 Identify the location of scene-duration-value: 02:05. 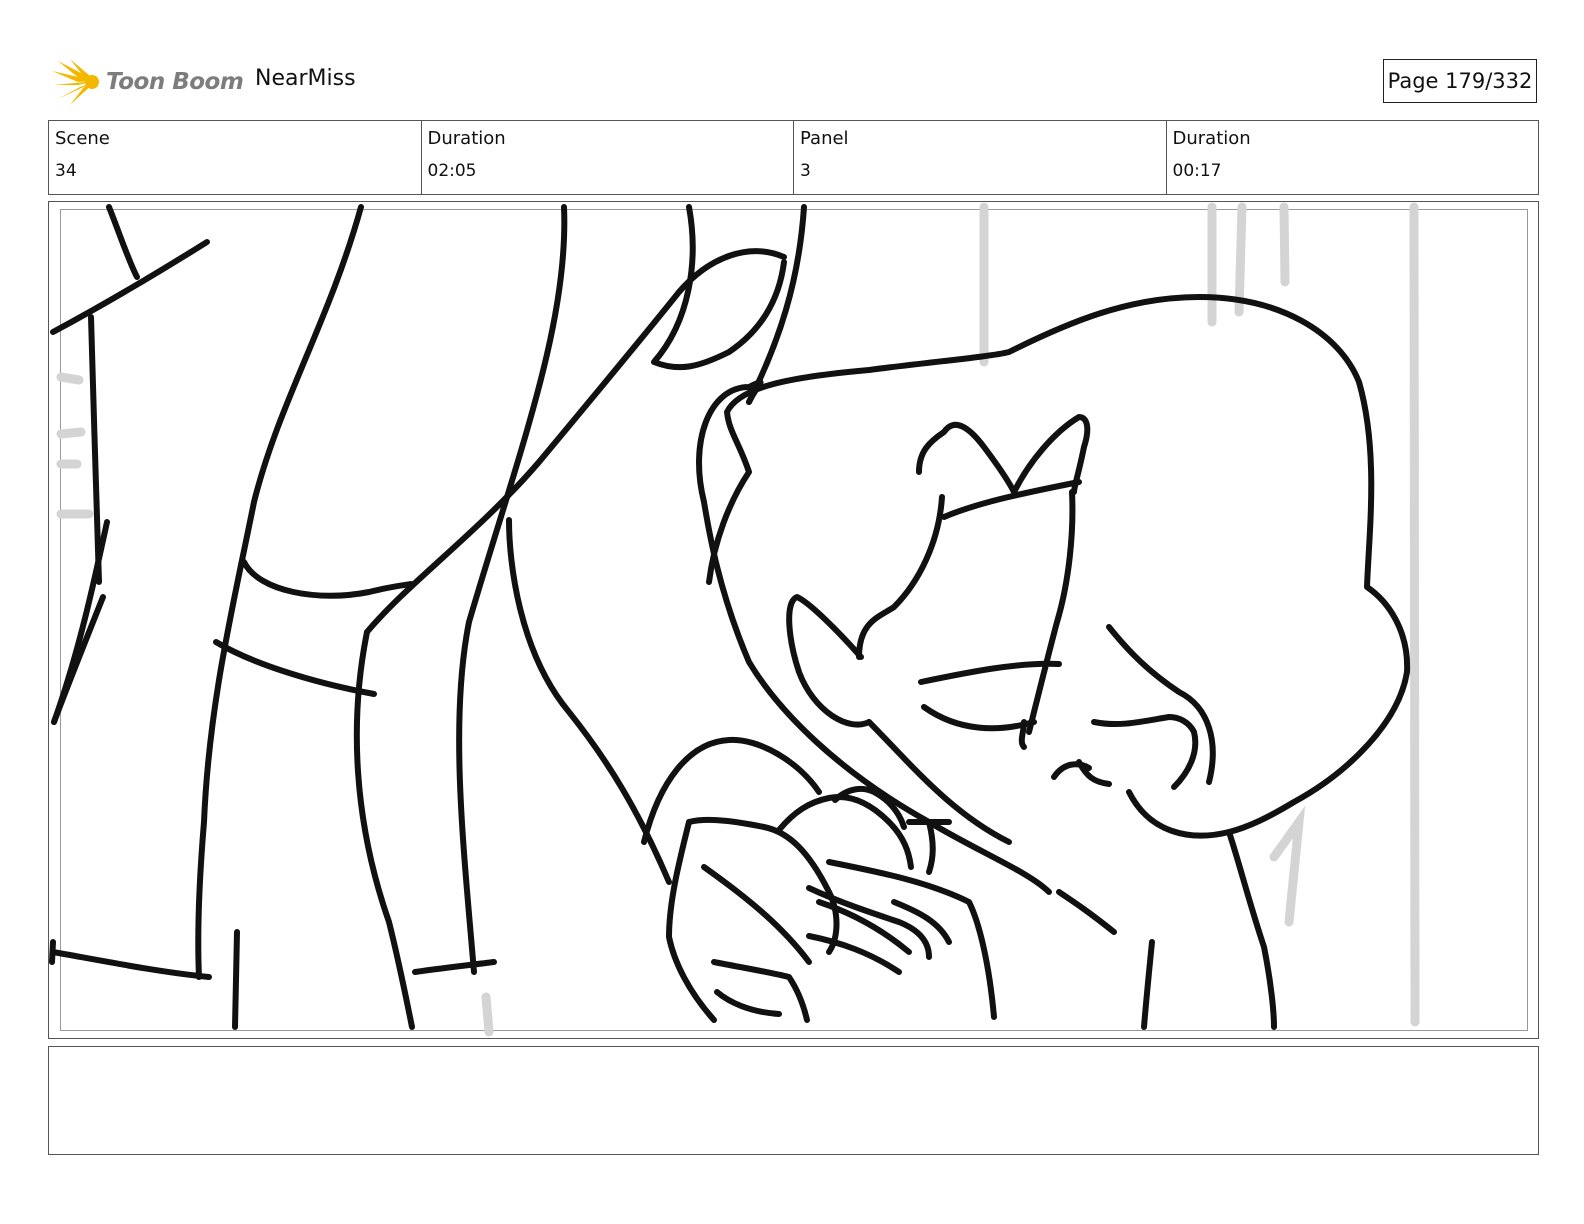
(452, 171).